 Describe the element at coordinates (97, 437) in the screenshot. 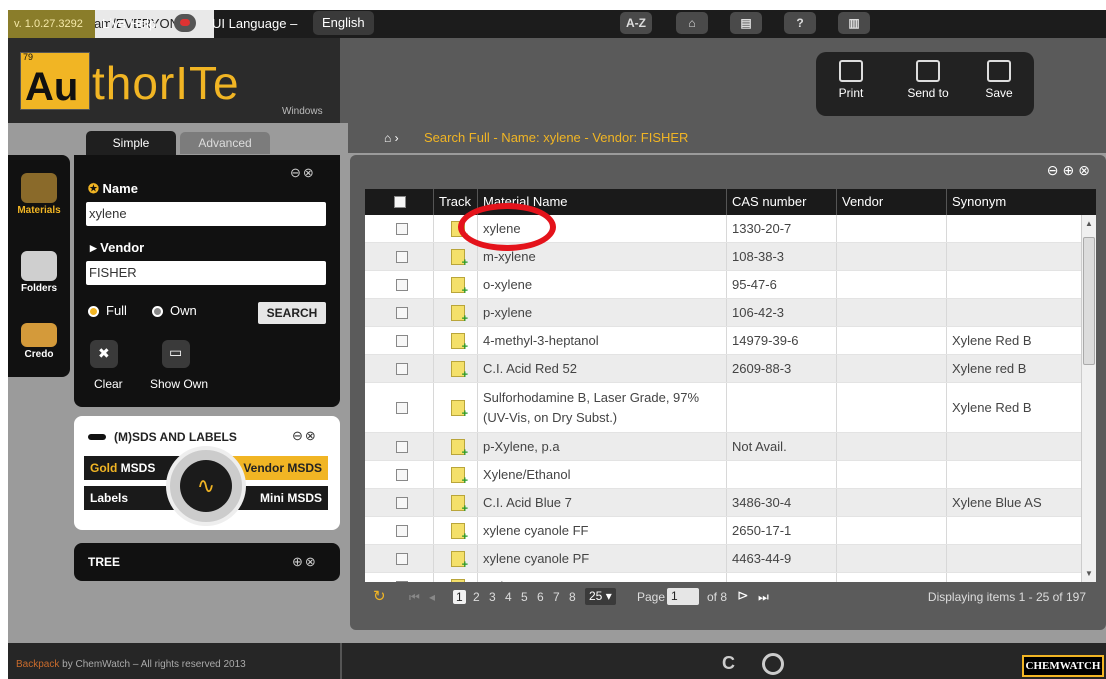

I see `collapse-icon` at that location.